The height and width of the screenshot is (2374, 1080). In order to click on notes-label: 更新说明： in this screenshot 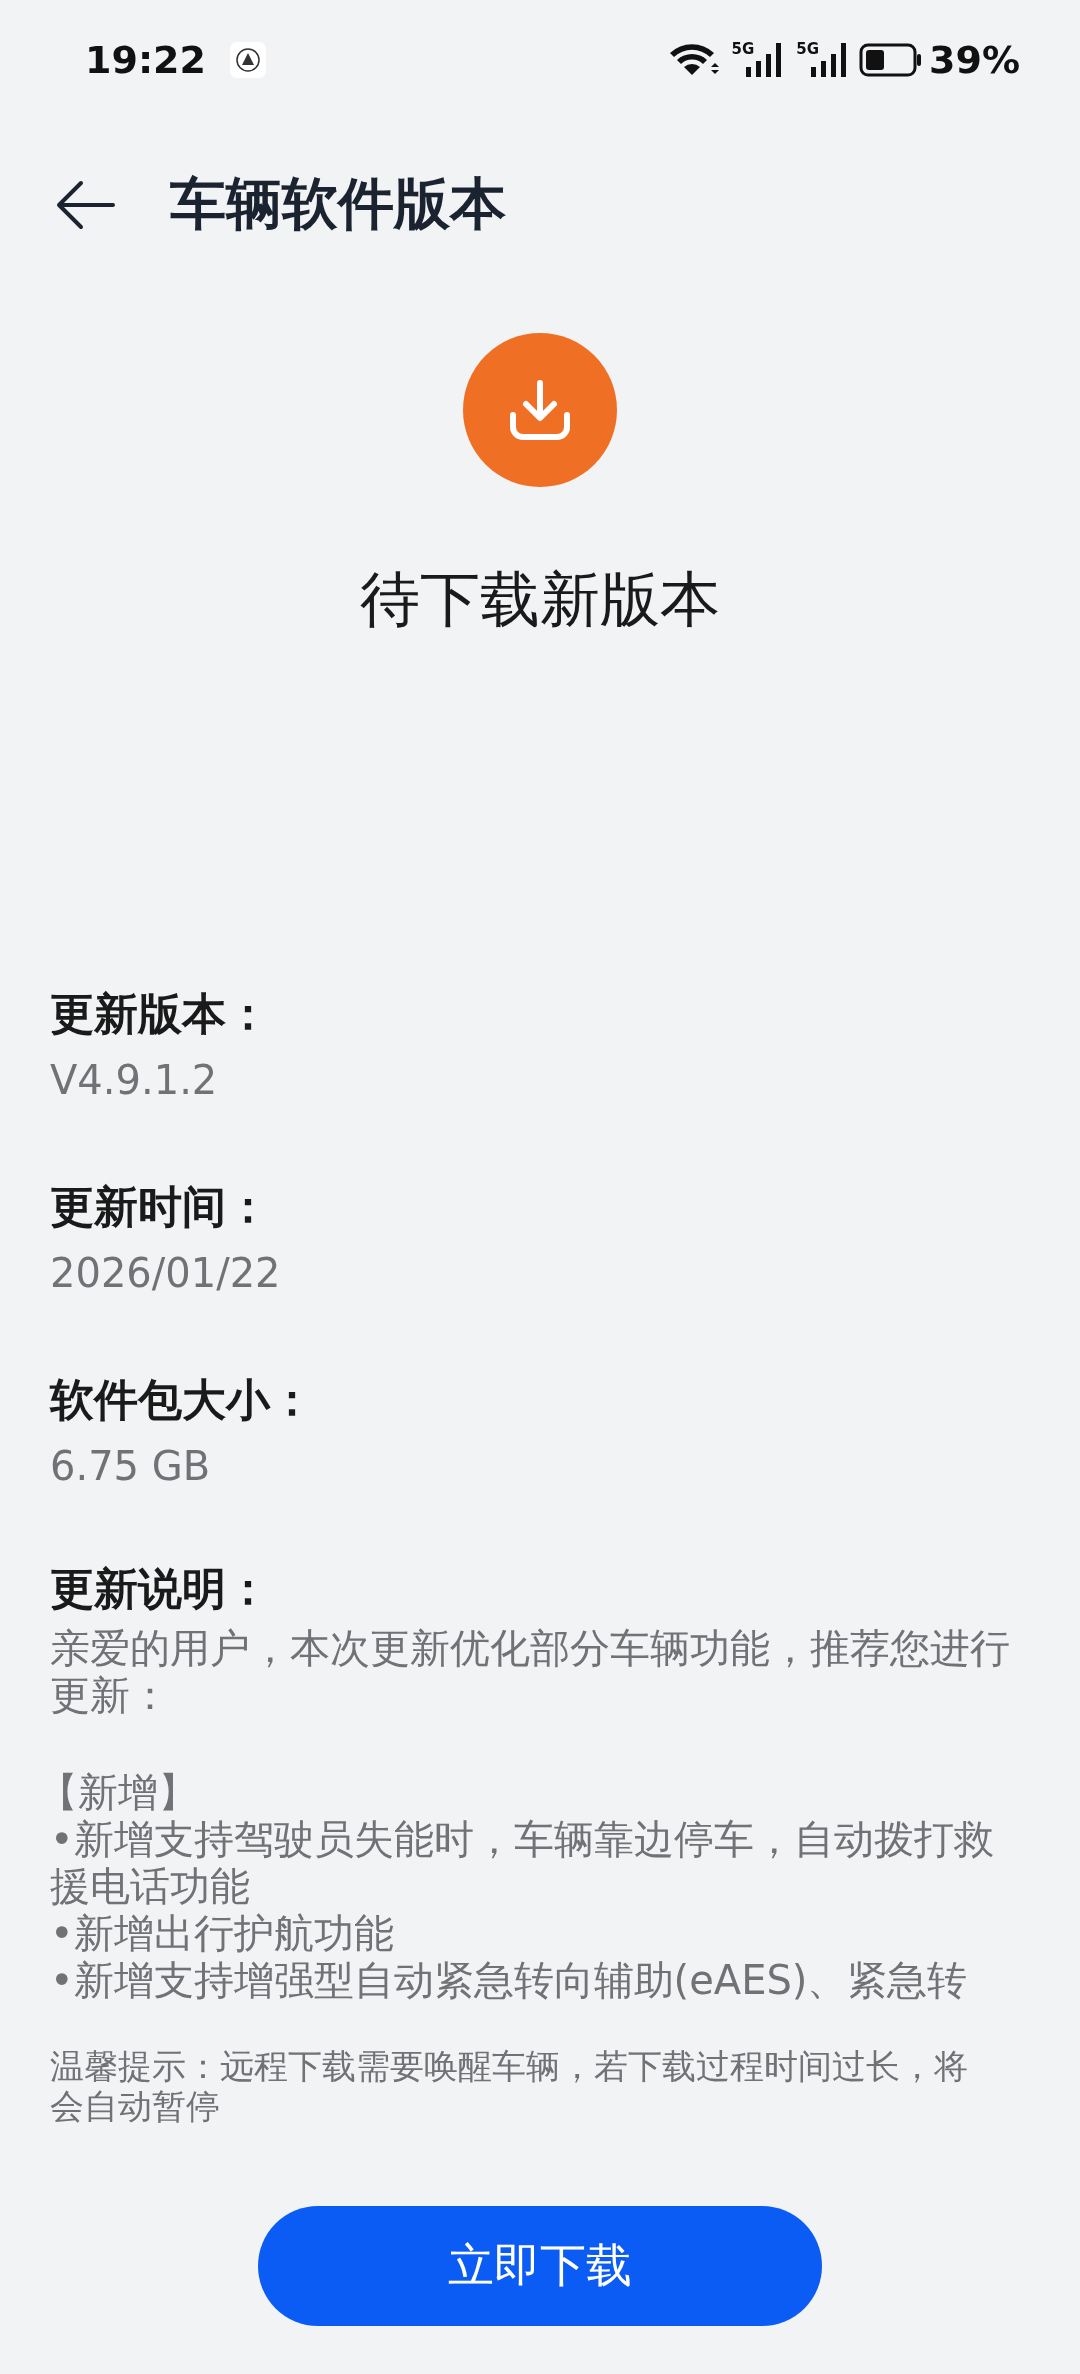, I will do `click(160, 1589)`.